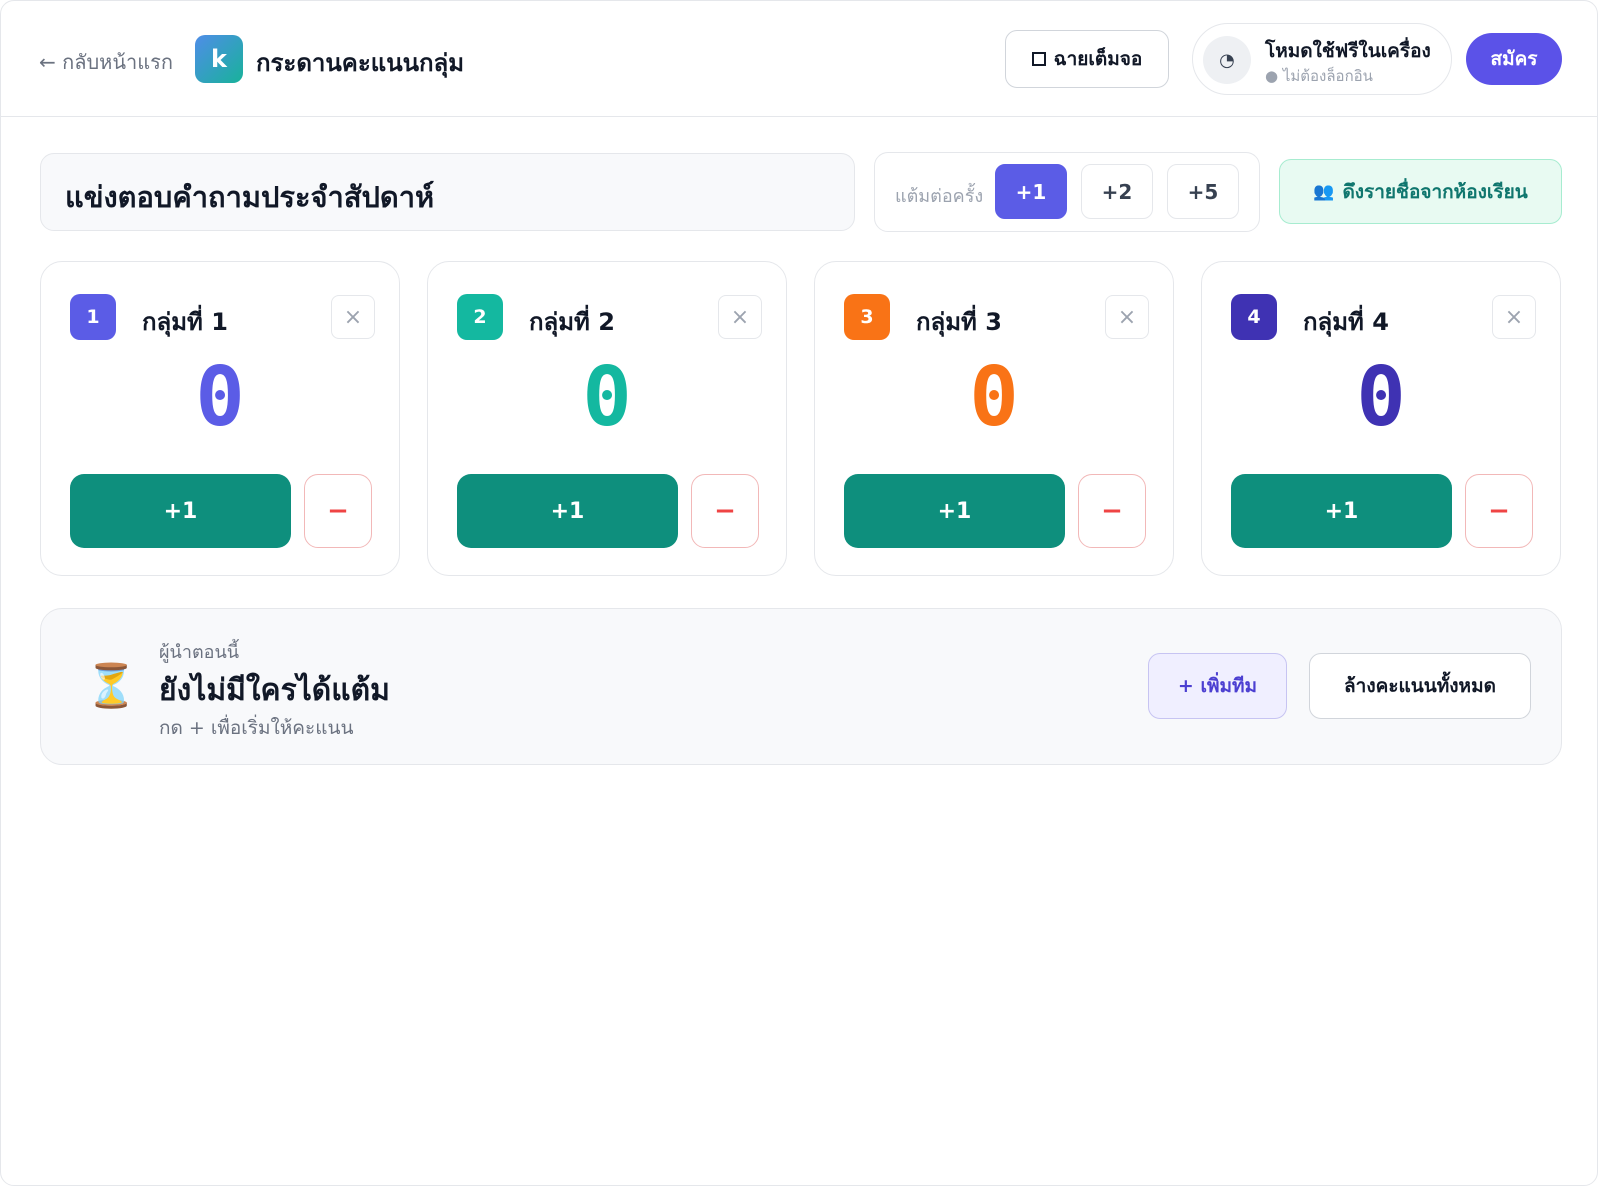 The image size is (1600, 1188). Describe the element at coordinates (185, 322) in the screenshot. I see `team-name: กลุ่มที่ 1` at that location.